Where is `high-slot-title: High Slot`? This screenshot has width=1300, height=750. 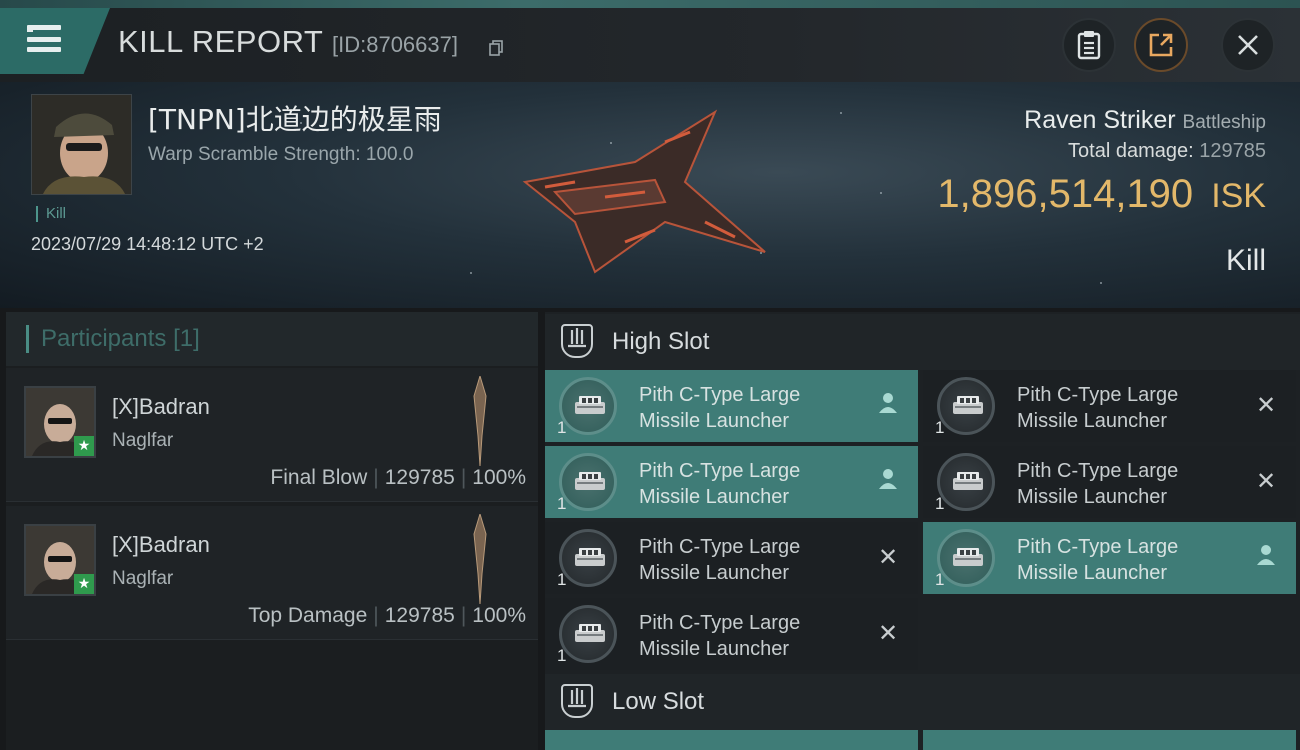
high-slot-title: High Slot is located at coordinates (661, 341).